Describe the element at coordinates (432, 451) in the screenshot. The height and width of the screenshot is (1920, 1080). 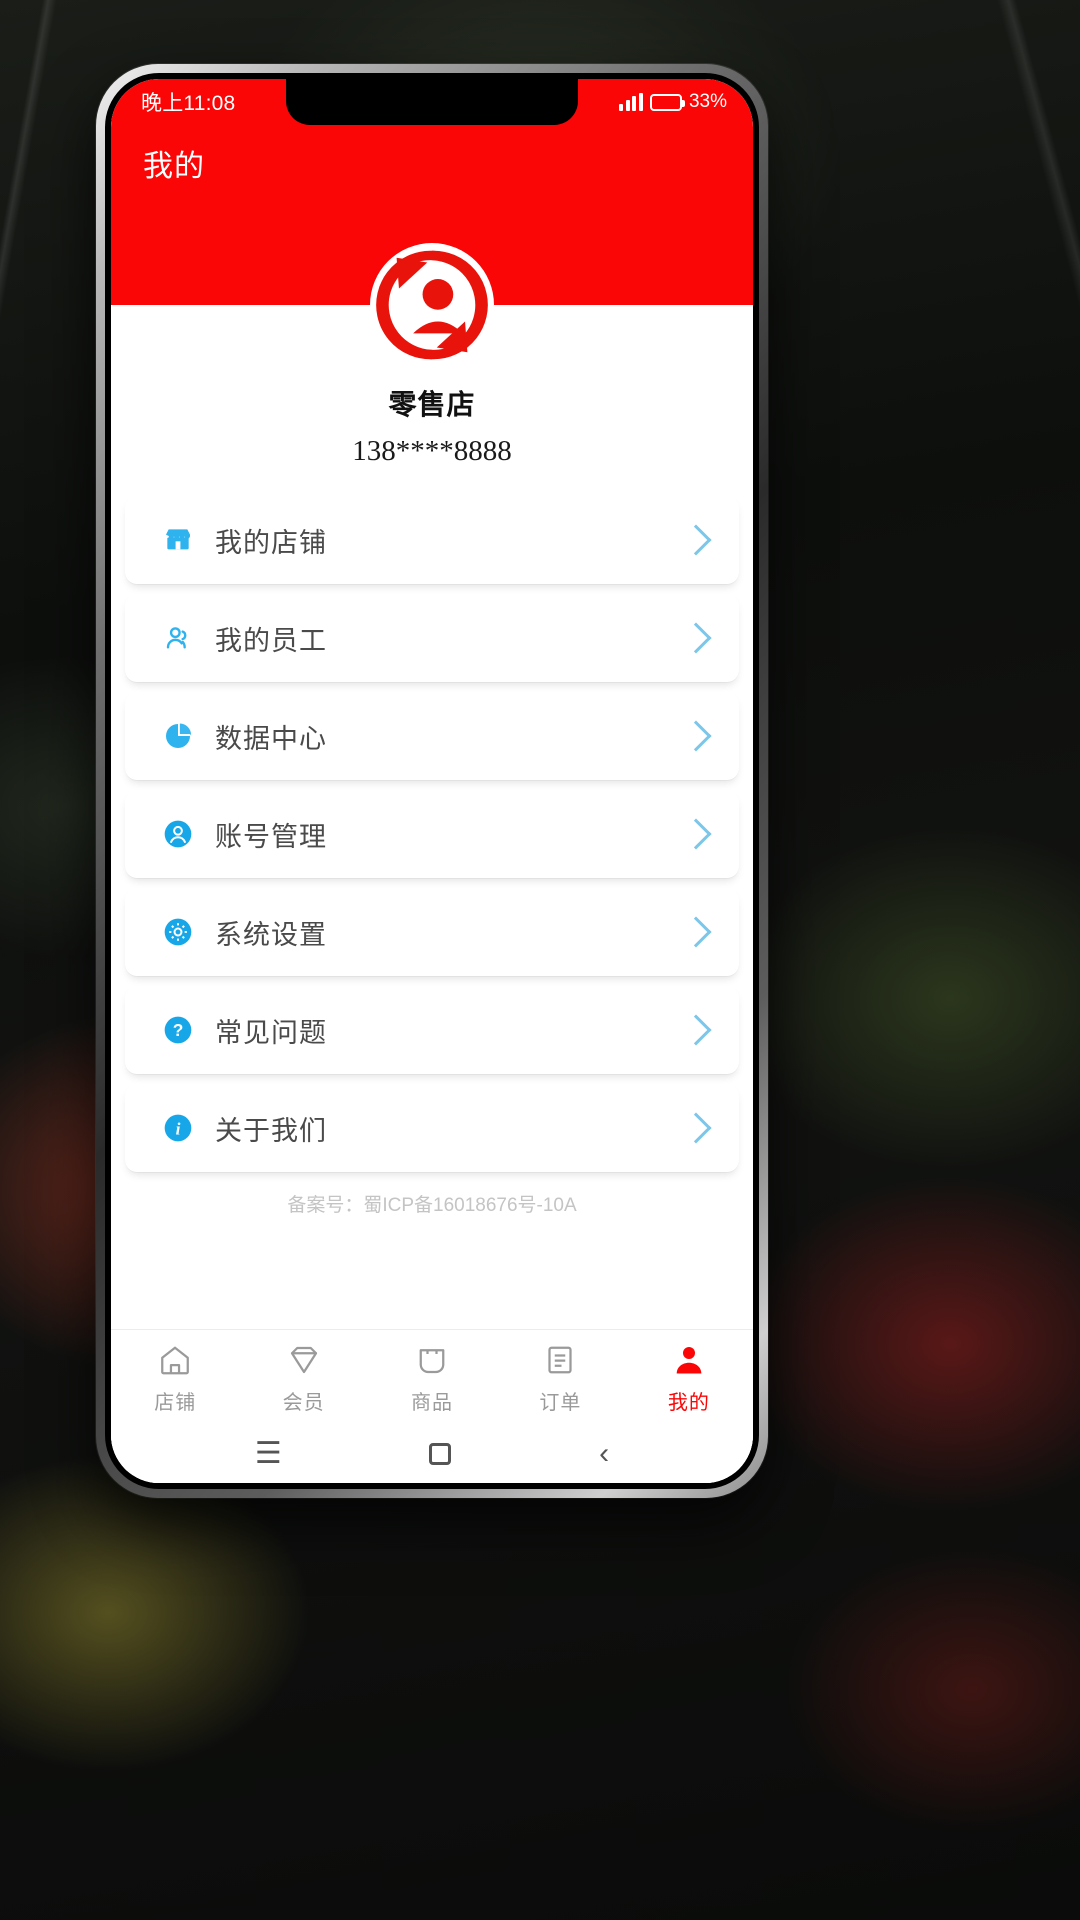
I see `shop-phone: 138****8888` at that location.